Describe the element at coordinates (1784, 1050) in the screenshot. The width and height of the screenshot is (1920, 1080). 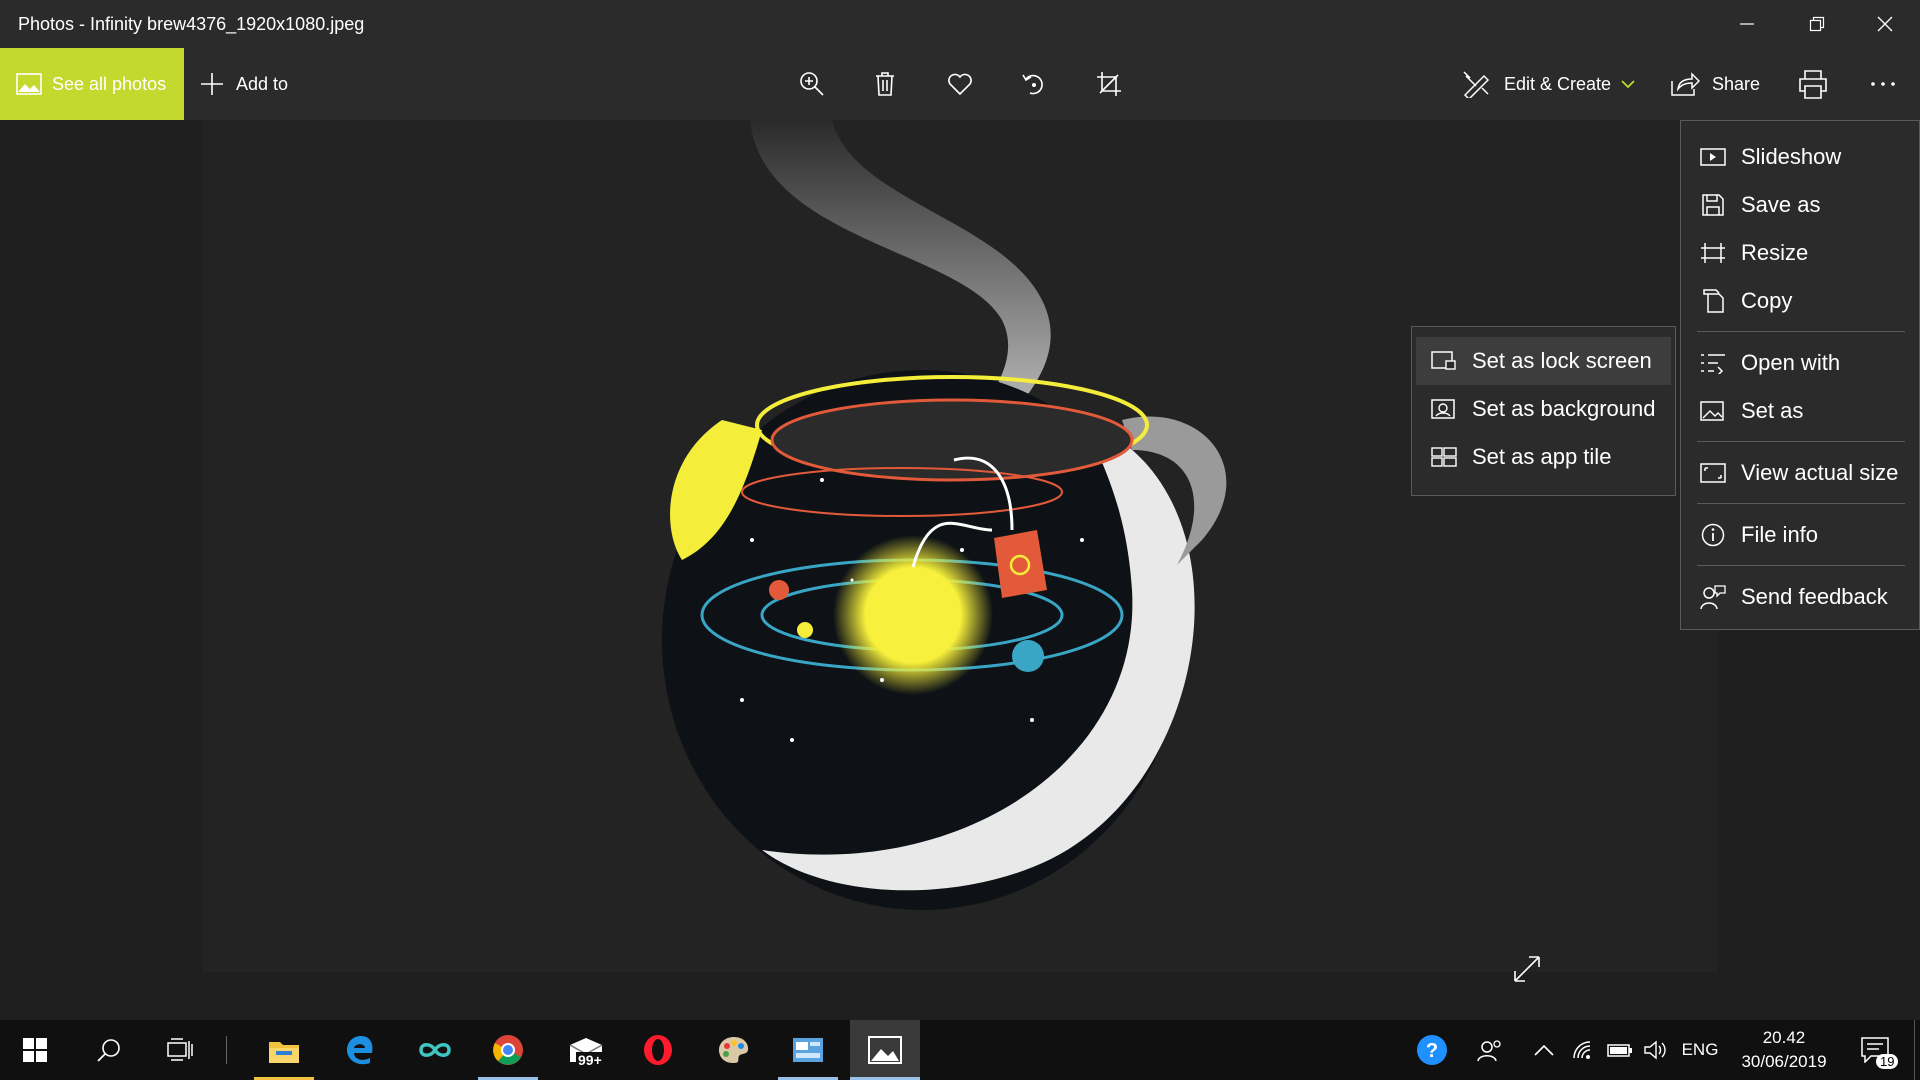
I see `clock: 20.42 30/06/2019` at that location.